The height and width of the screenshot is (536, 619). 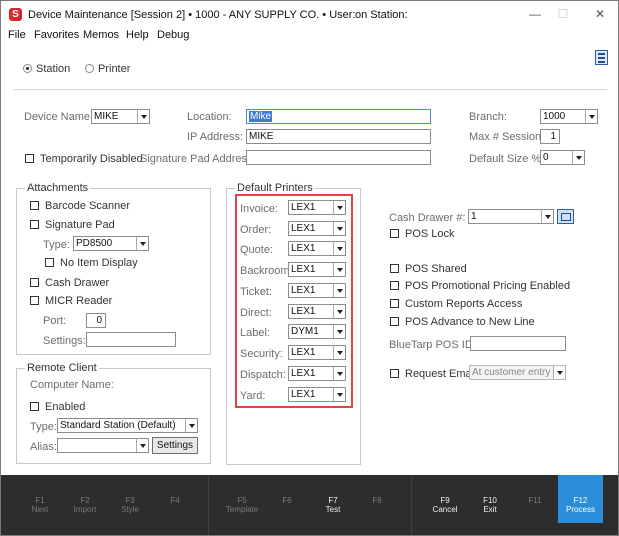 What do you see at coordinates (72, 385) in the screenshot?
I see `computer-name-label: Computer Name:` at bounding box center [72, 385].